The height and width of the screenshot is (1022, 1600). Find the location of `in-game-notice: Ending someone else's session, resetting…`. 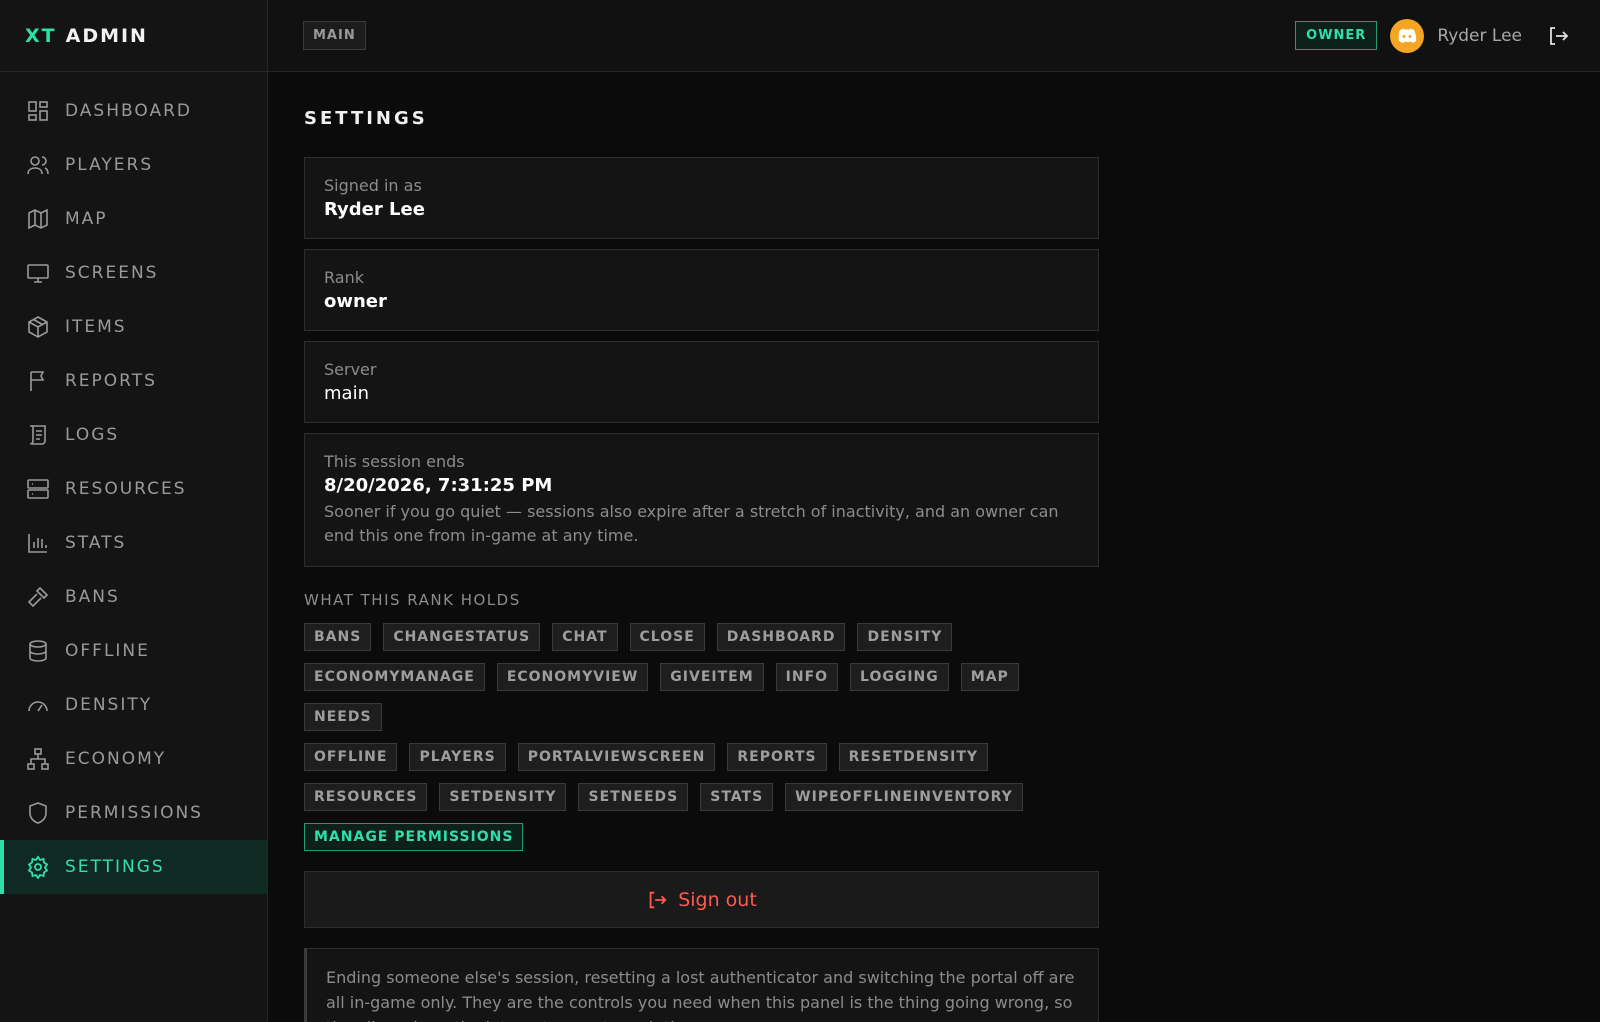

in-game-notice: Ending someone else's session, resetting… is located at coordinates (701, 985).